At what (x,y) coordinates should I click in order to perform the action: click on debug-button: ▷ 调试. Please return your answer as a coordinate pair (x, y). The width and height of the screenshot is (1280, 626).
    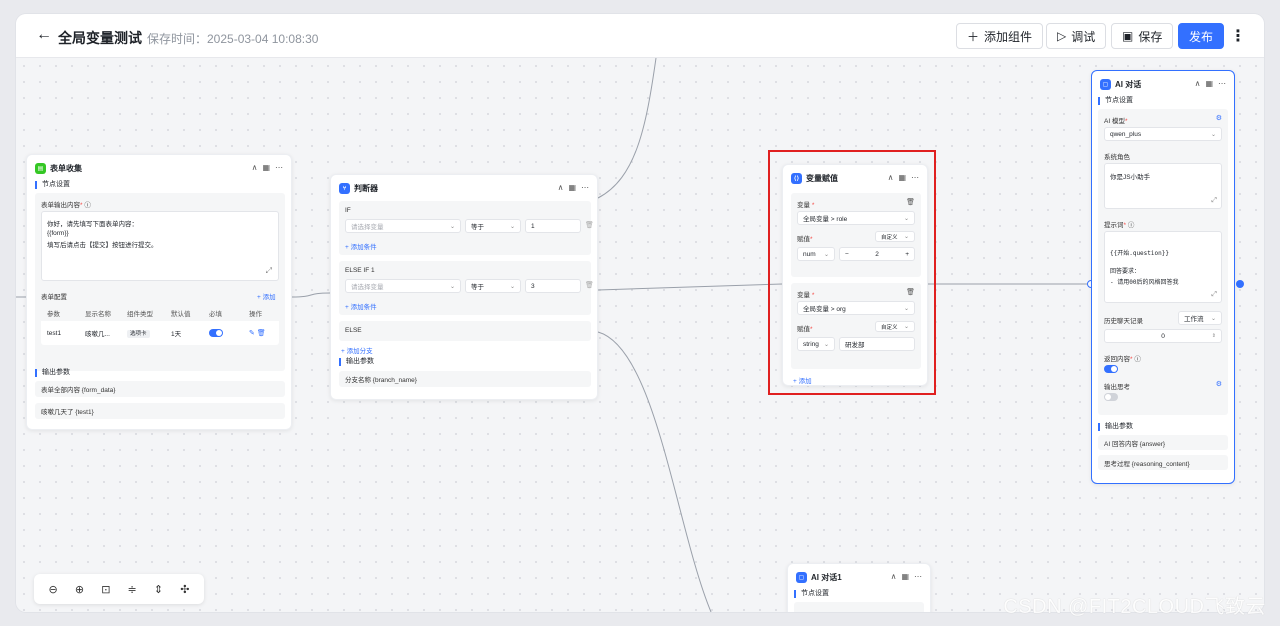
    Looking at the image, I should click on (1076, 36).